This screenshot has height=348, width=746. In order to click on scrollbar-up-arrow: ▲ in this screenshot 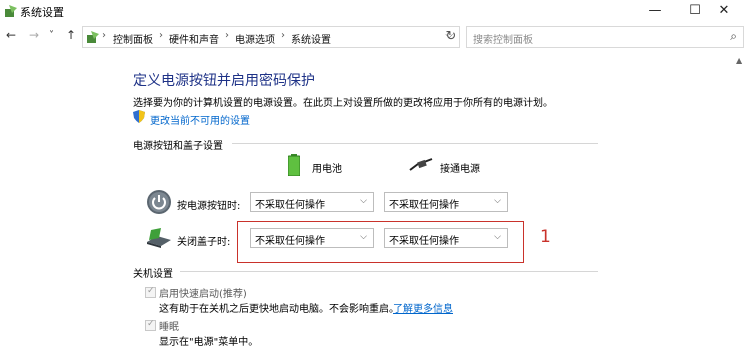, I will do `click(739, 60)`.